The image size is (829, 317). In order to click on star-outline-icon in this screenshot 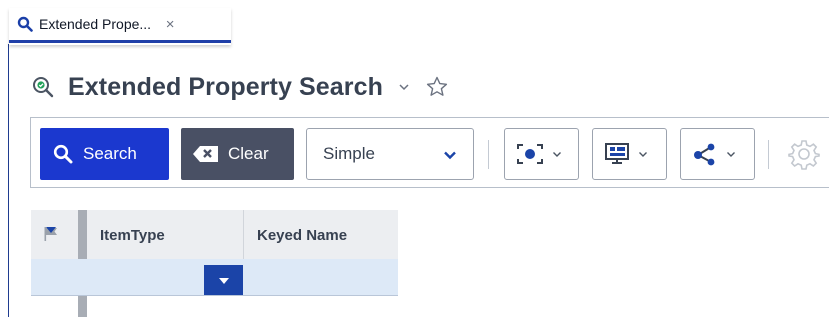, I will do `click(437, 87)`.